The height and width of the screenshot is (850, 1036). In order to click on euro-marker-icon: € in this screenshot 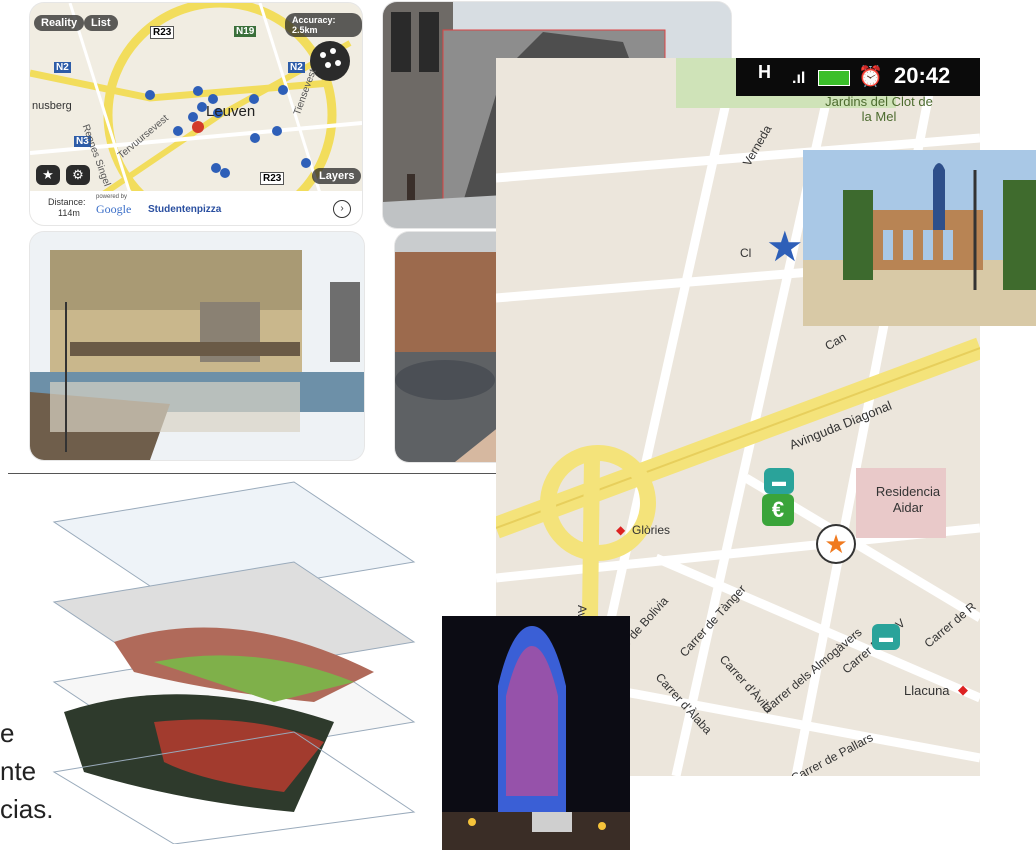, I will do `click(778, 510)`.